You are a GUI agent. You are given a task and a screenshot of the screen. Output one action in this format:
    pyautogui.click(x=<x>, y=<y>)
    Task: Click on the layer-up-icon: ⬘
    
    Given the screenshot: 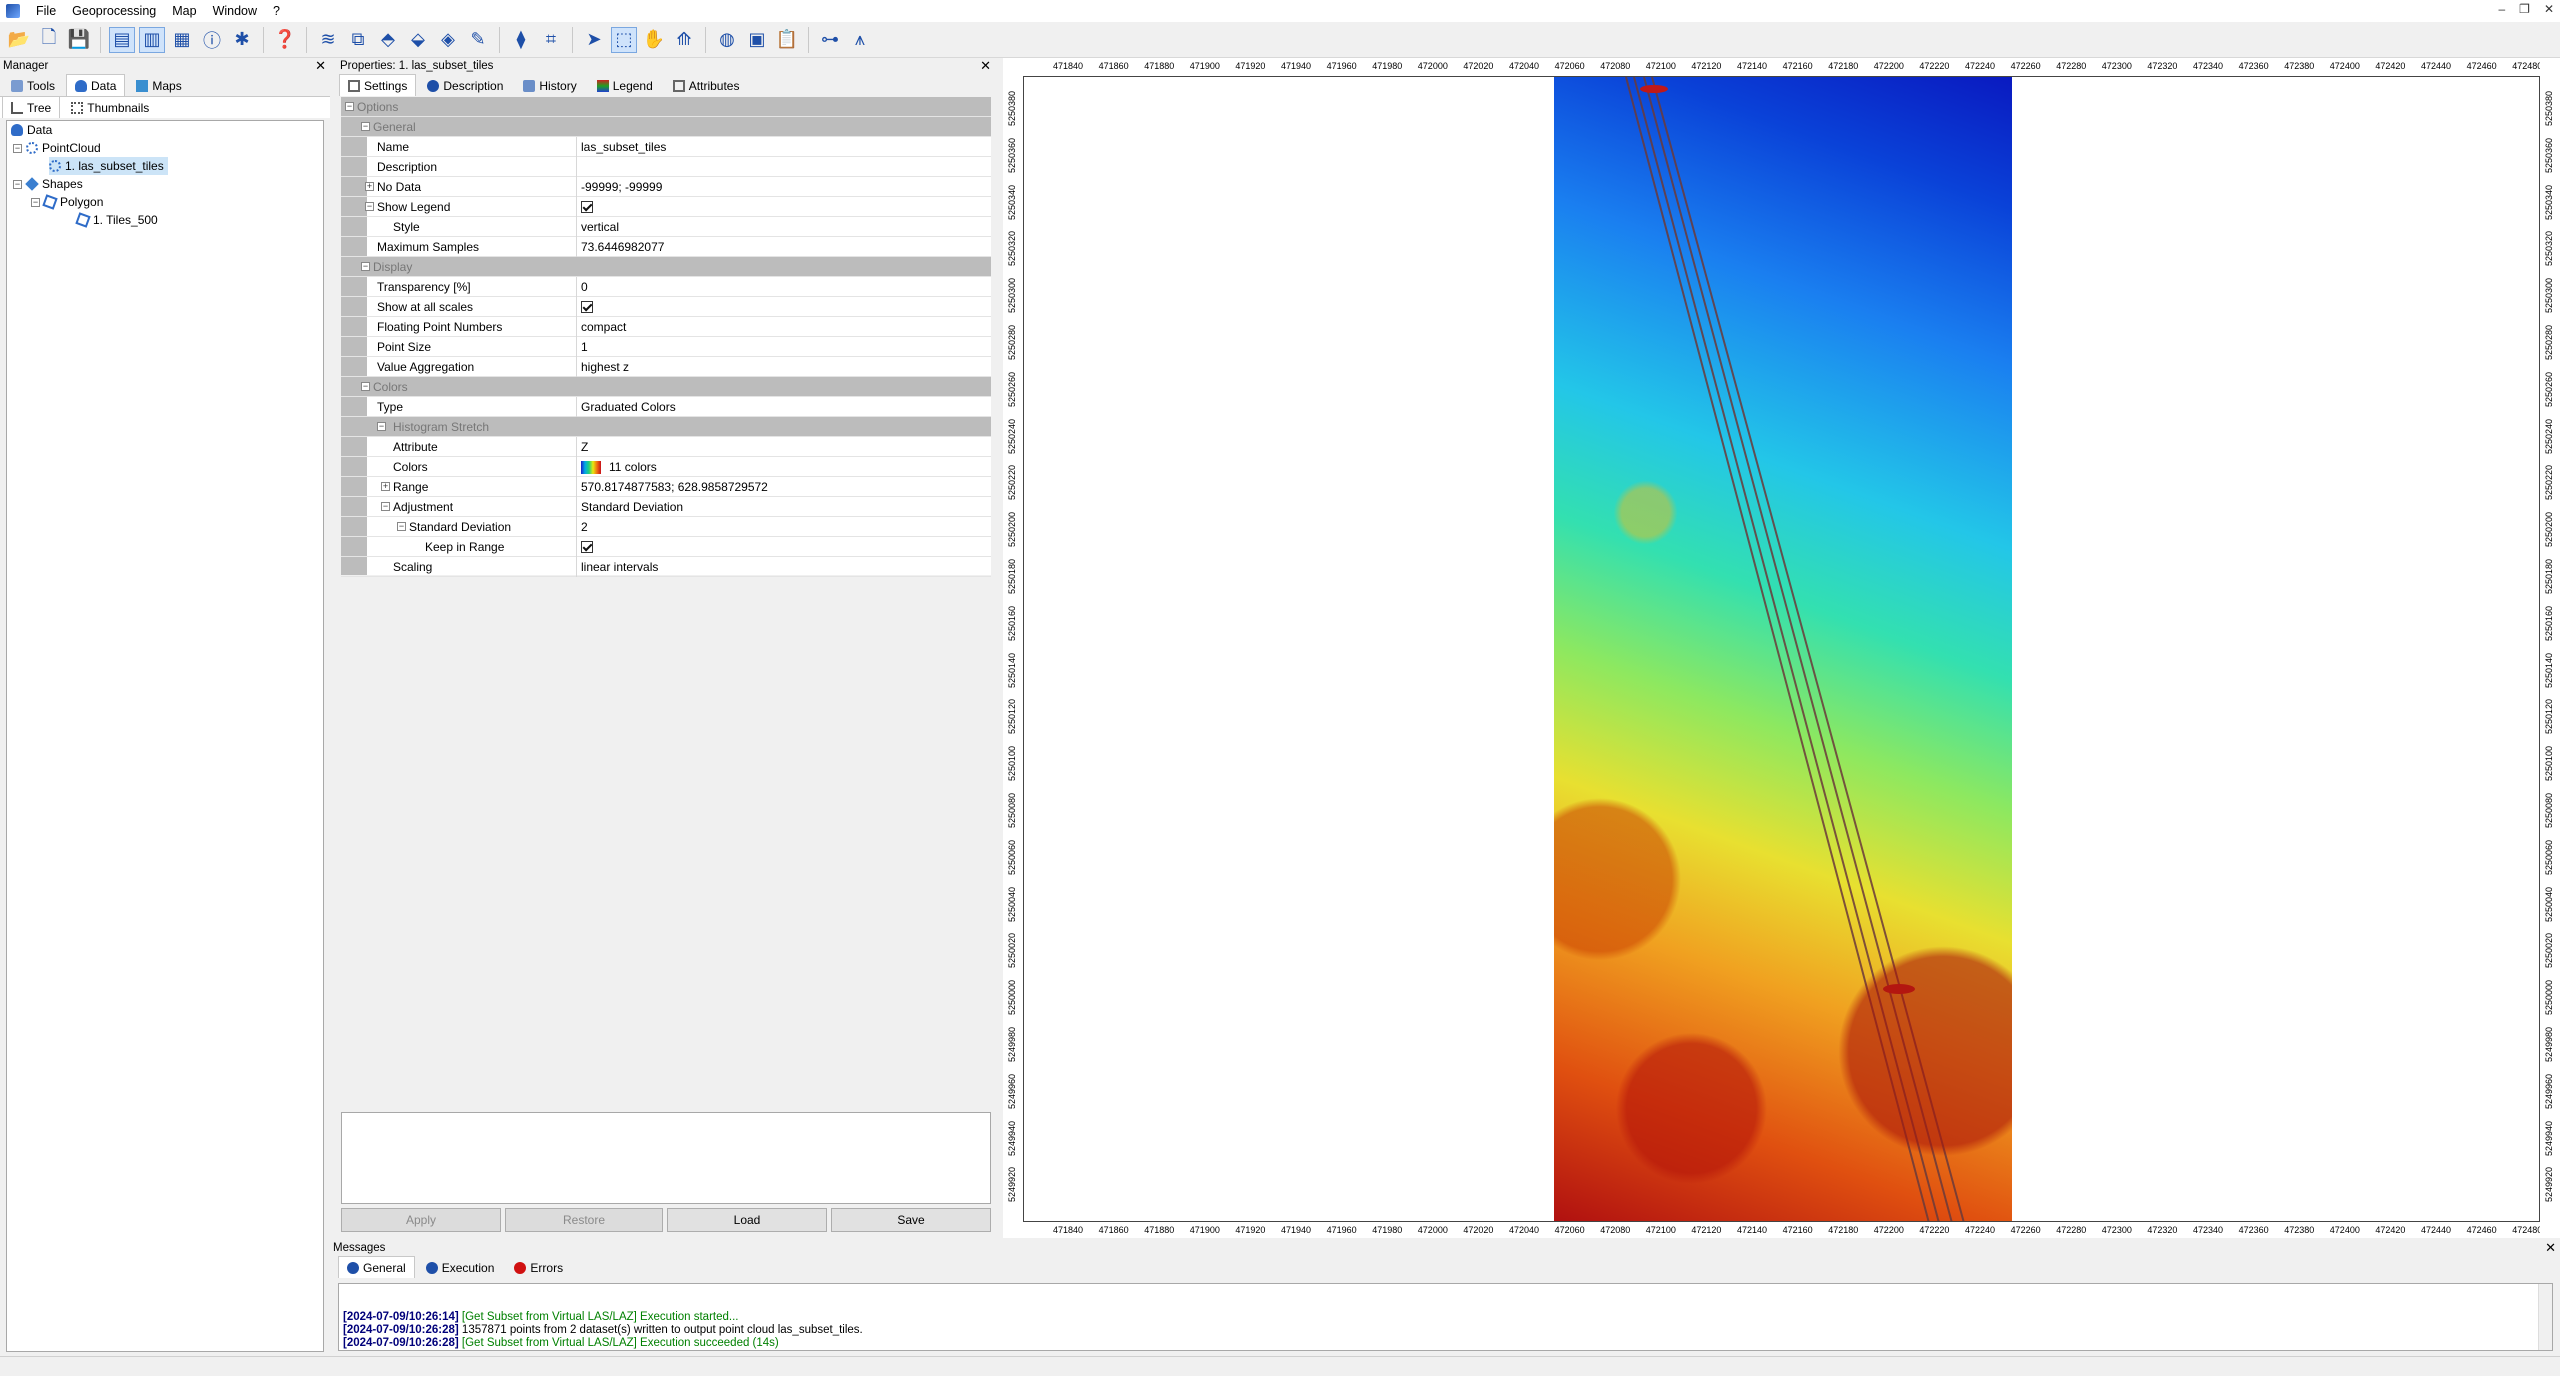 What is the action you would take?
    pyautogui.click(x=388, y=40)
    